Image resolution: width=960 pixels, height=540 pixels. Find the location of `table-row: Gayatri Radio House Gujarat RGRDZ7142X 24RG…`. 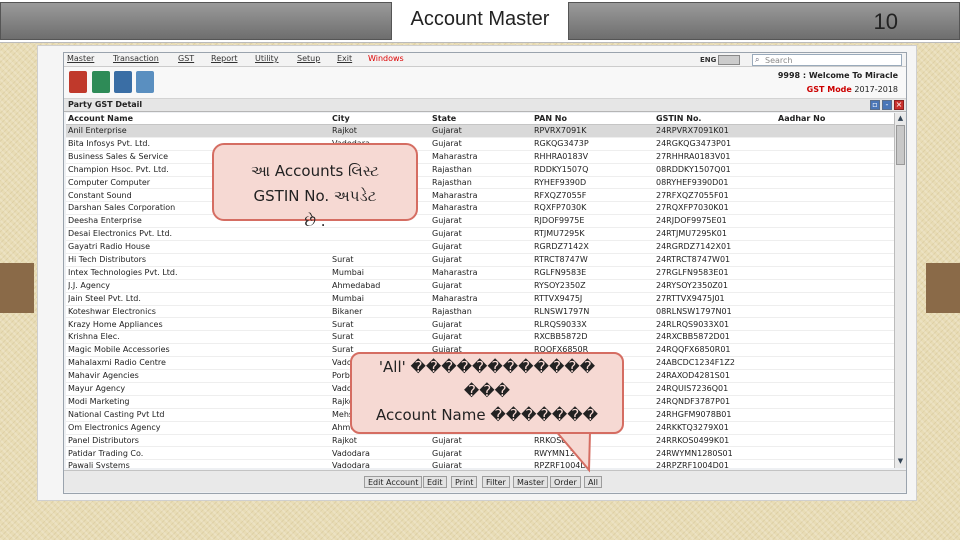

table-row: Gayatri Radio House Gujarat RGRDZ7142X 24RG… is located at coordinates (480, 247).